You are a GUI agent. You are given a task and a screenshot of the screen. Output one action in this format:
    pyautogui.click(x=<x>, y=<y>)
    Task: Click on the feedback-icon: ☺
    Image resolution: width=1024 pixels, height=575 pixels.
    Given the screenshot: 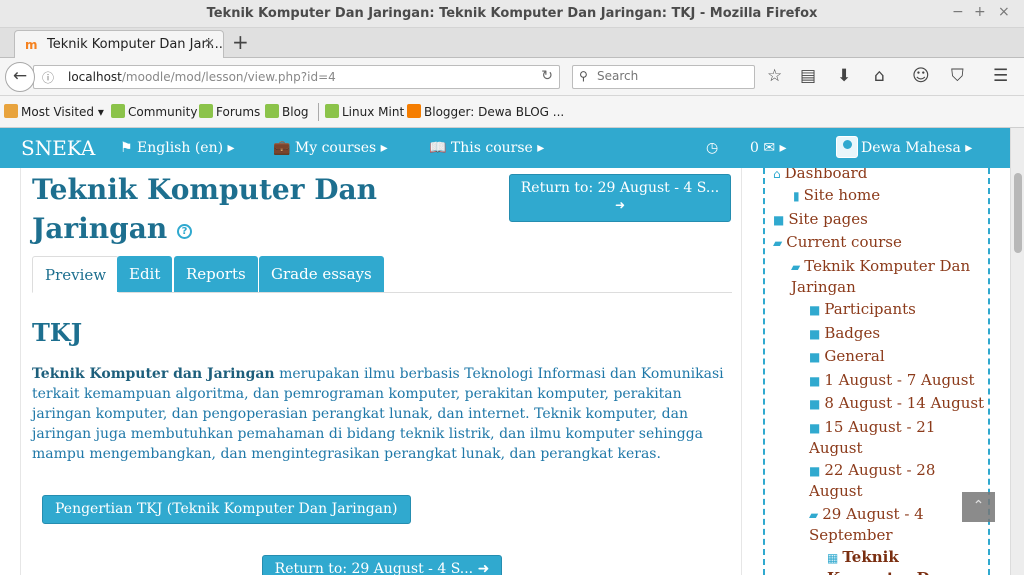 What is the action you would take?
    pyautogui.click(x=921, y=76)
    